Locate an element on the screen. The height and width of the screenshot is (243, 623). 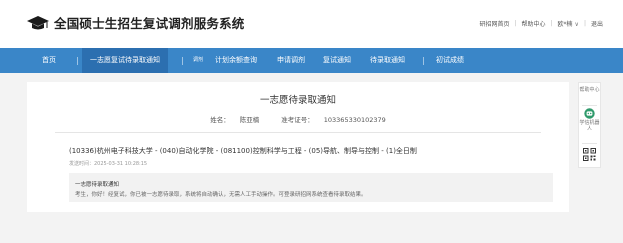
top-links: 研招网首页 | 帮助中心 | 欧*楠 ∨ | 退出 is located at coordinates (541, 23).